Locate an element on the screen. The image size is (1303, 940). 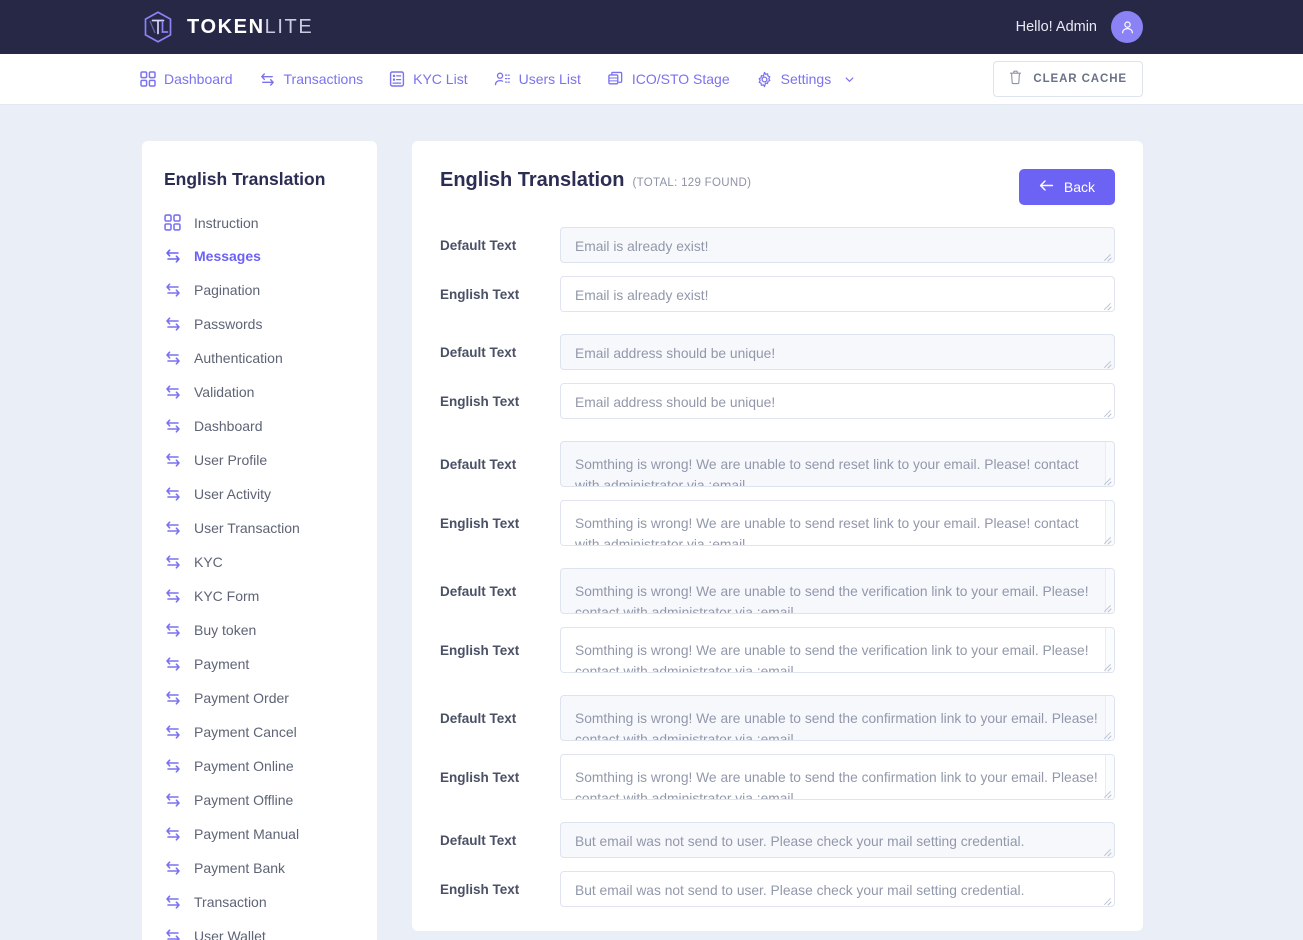
sidebar-item-label: Payment Order is located at coordinates (241, 698).